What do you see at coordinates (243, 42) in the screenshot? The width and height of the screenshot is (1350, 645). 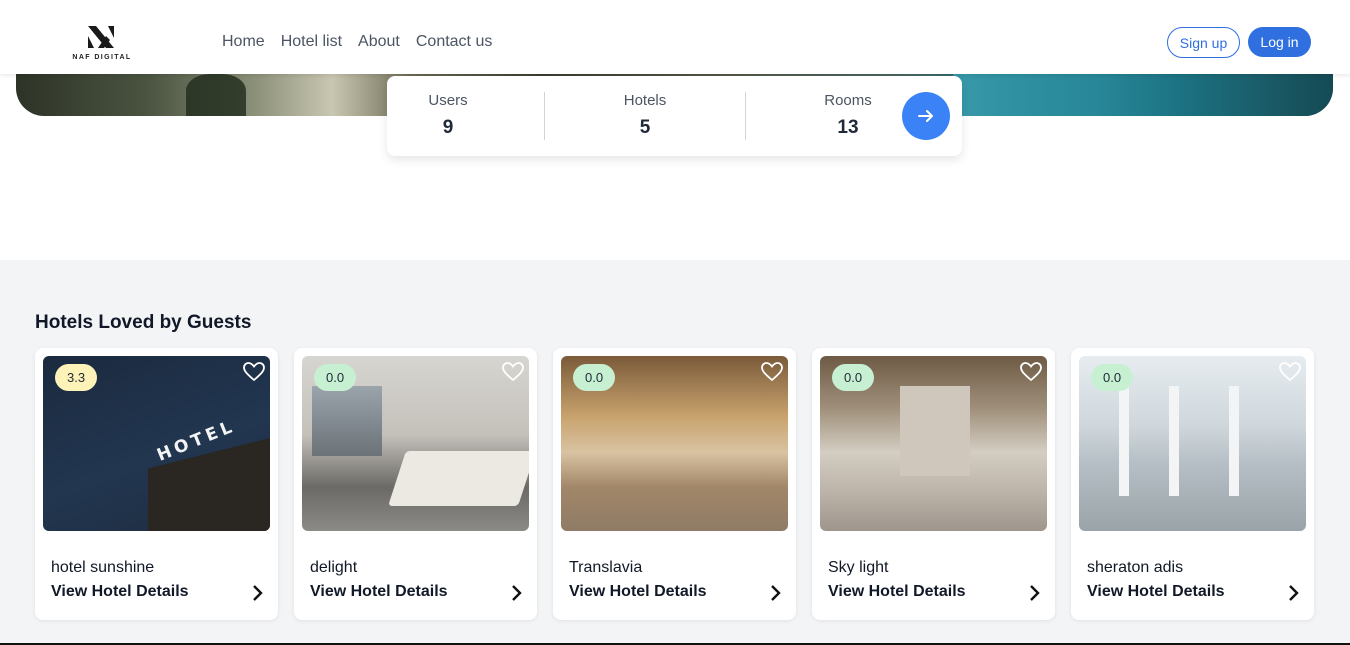 I see `nav-home: Home` at bounding box center [243, 42].